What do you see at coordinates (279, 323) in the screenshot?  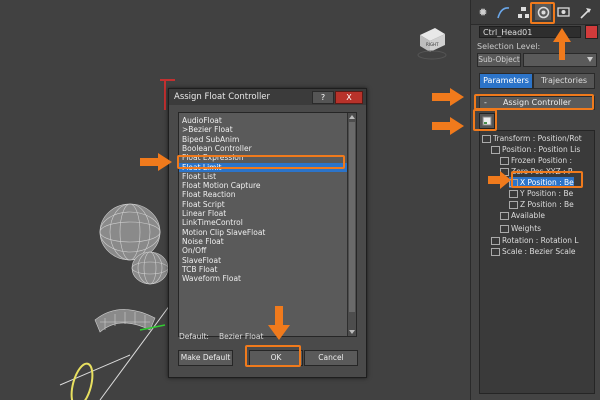 I see `arrow-down-icon` at bounding box center [279, 323].